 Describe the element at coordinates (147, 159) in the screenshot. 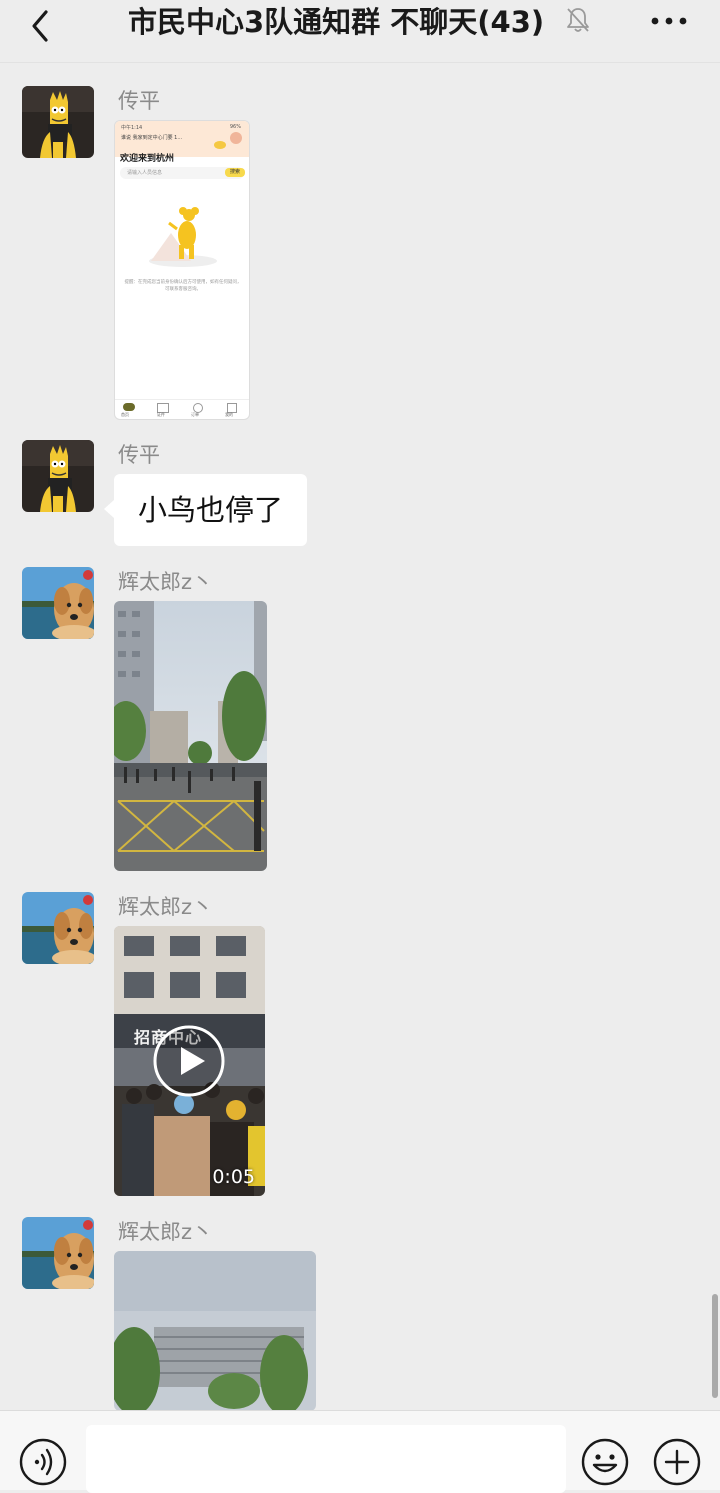

I see `screenshot-welcome-text: 欢迎来到杭州` at that location.